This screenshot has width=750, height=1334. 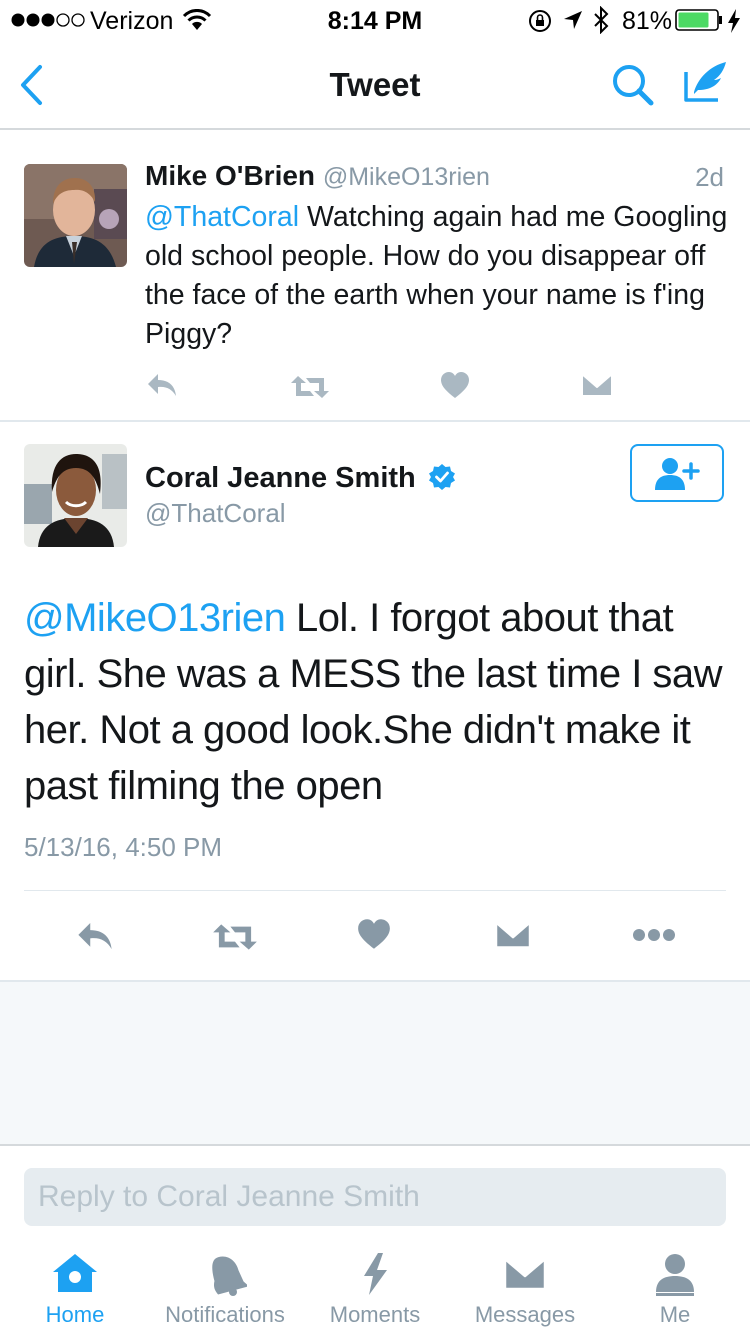 What do you see at coordinates (375, 1314) in the screenshot?
I see `tab-label: Moments` at bounding box center [375, 1314].